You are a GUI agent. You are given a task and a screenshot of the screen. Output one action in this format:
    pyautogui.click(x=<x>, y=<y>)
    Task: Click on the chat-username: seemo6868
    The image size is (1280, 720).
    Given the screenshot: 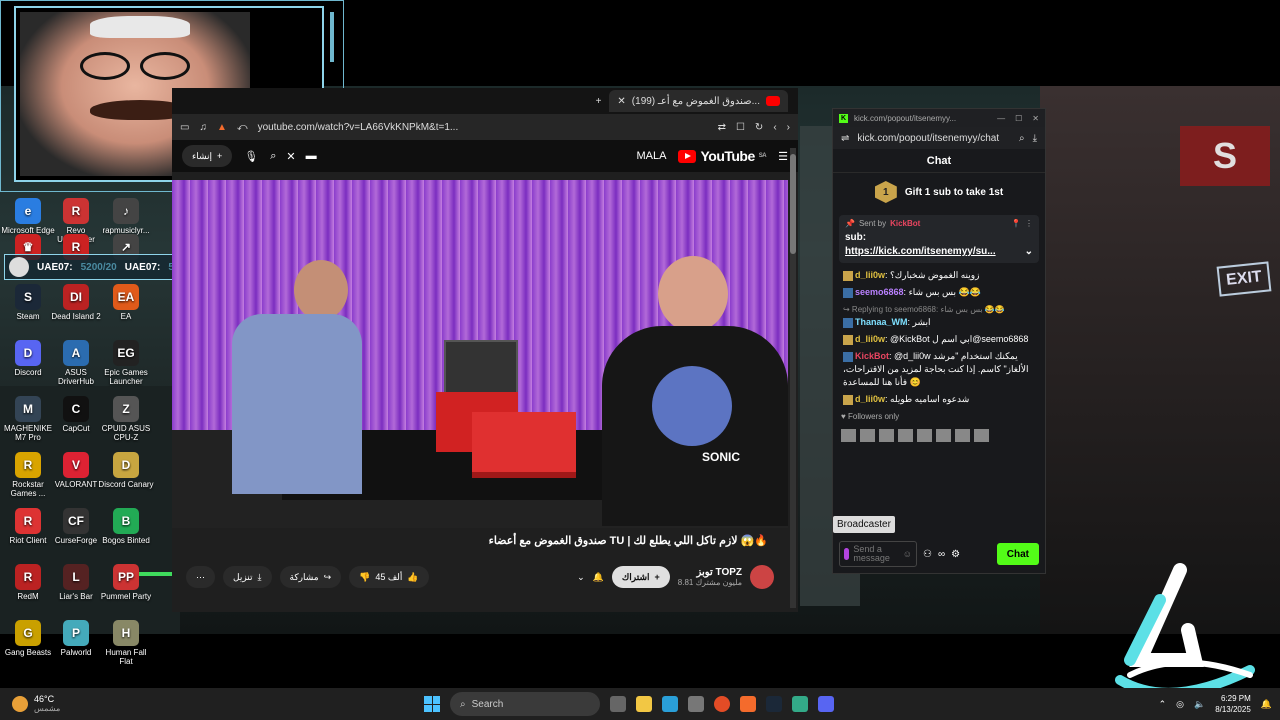 What is the action you would take?
    pyautogui.click(x=879, y=292)
    